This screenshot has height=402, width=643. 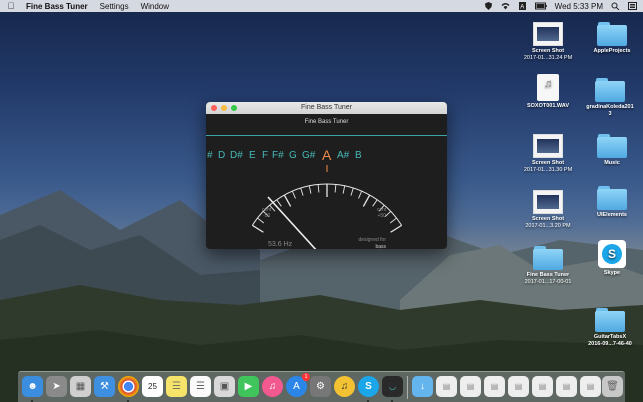 I want to click on notes-icon: ☰, so click(x=176, y=386).